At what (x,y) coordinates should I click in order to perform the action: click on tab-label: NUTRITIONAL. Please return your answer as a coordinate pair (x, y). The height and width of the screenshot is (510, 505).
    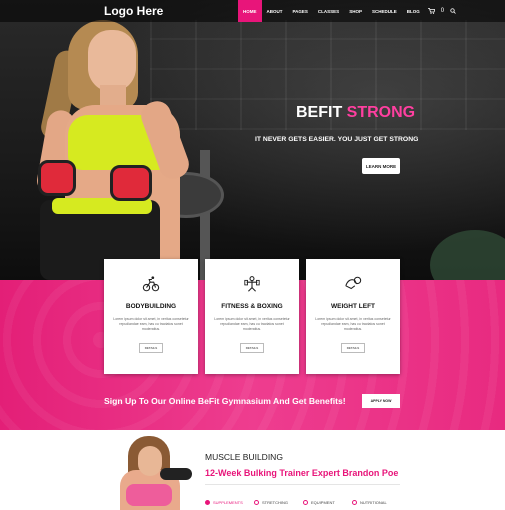
    Looking at the image, I should click on (373, 502).